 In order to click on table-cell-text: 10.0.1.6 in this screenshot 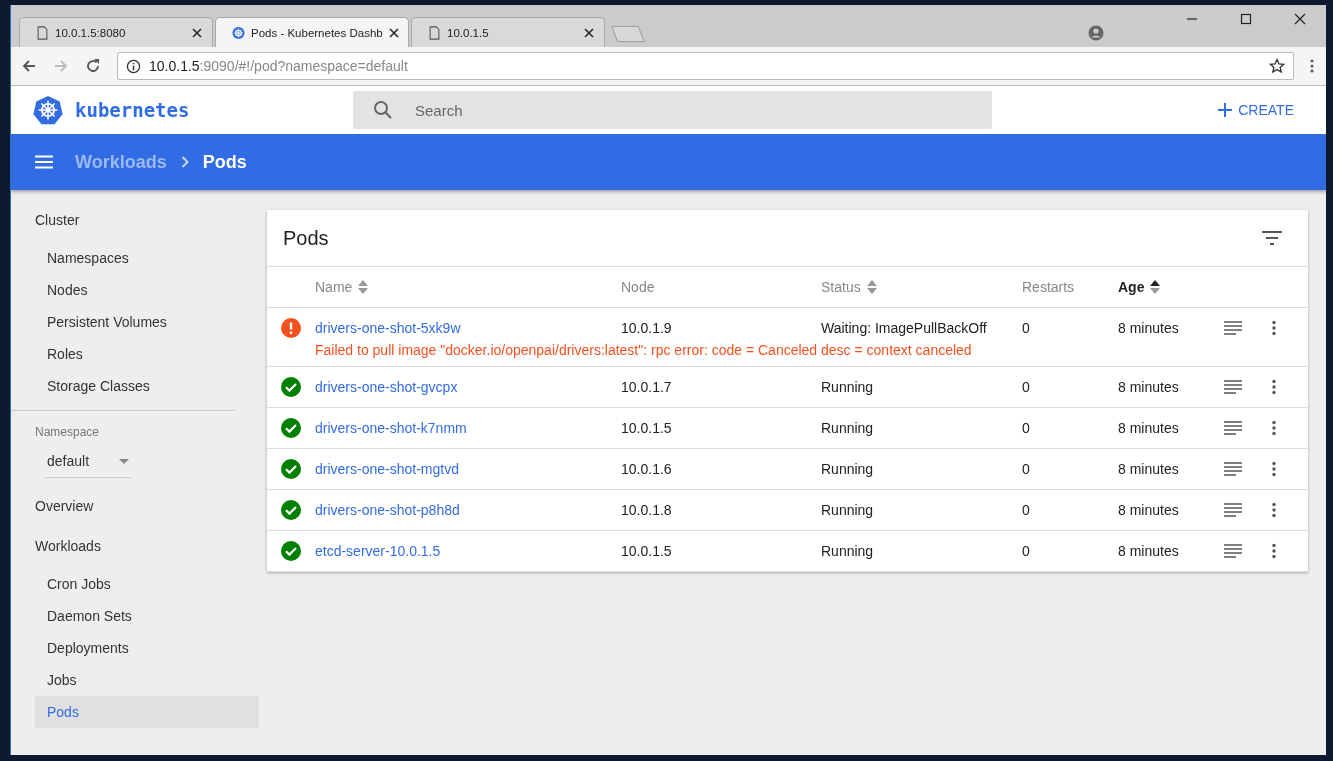, I will do `click(647, 469)`.